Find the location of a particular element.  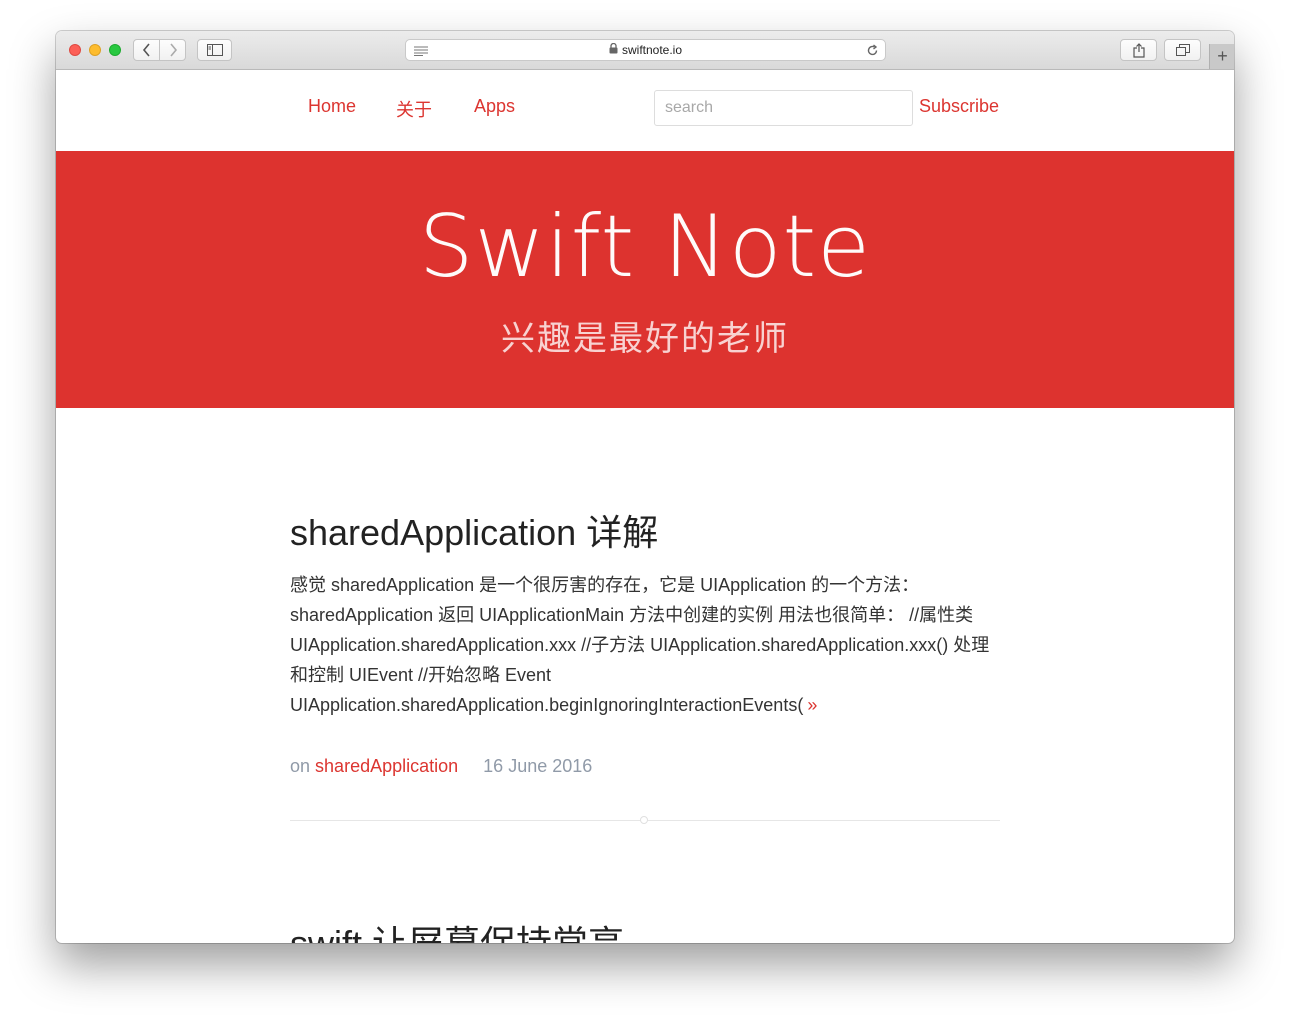

browser-toolbar: swiftnote.io + is located at coordinates (645, 50).